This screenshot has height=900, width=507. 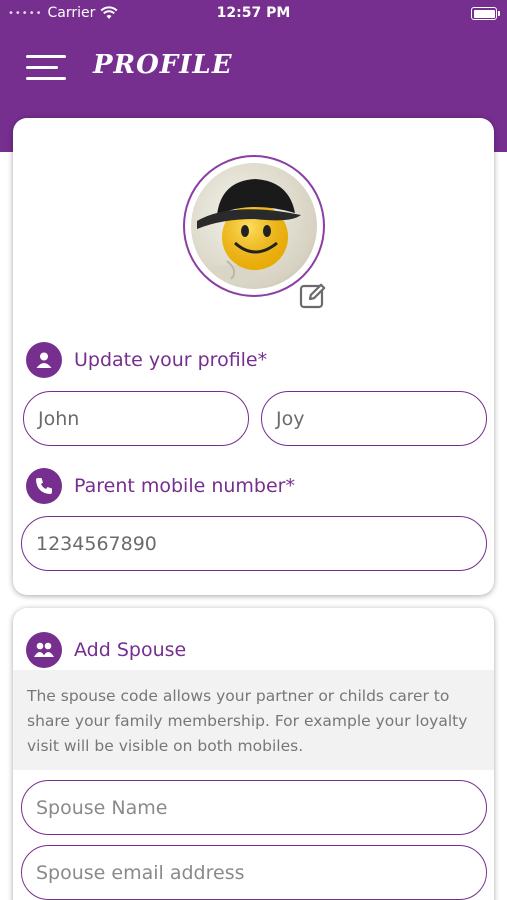 I want to click on person-icon, so click(x=44, y=360).